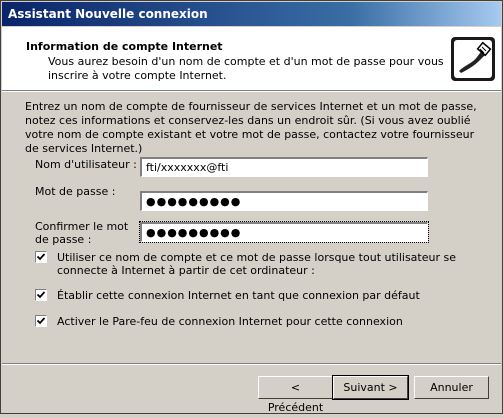 The image size is (503, 418). What do you see at coordinates (295, 395) in the screenshot?
I see `back-button: < Précédent` at bounding box center [295, 395].